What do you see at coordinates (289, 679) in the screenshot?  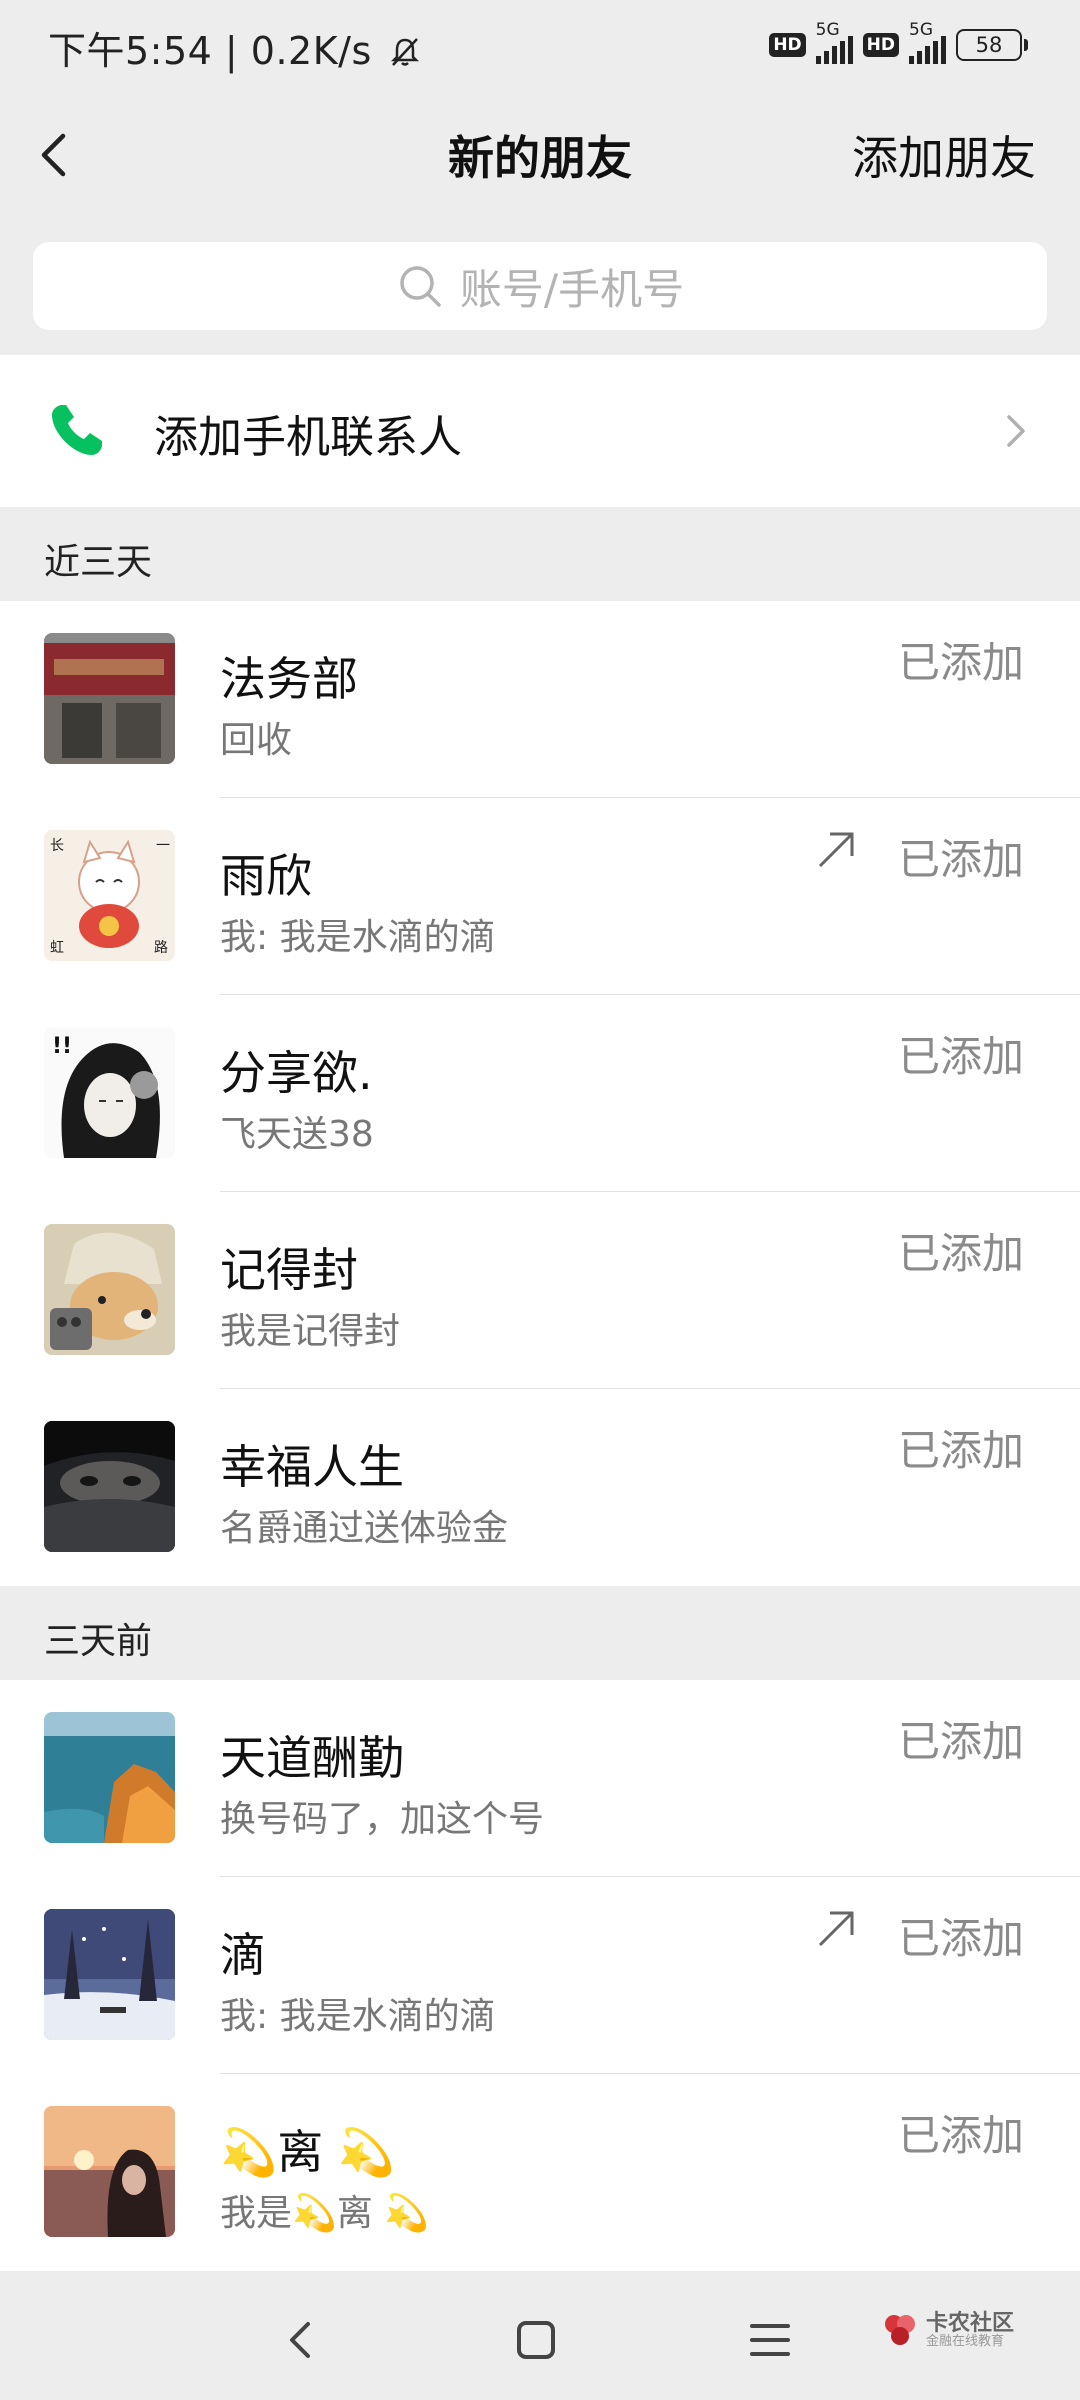 I see `friend-name: 法务部` at bounding box center [289, 679].